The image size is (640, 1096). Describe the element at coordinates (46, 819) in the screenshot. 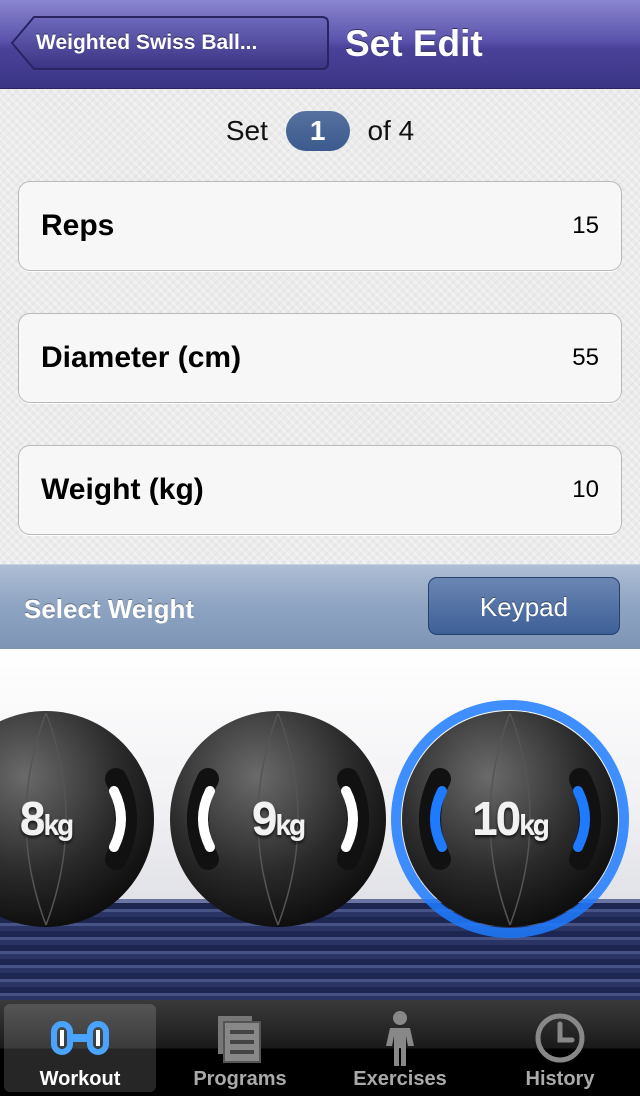

I see `ball-weight-label: 8kg` at that location.